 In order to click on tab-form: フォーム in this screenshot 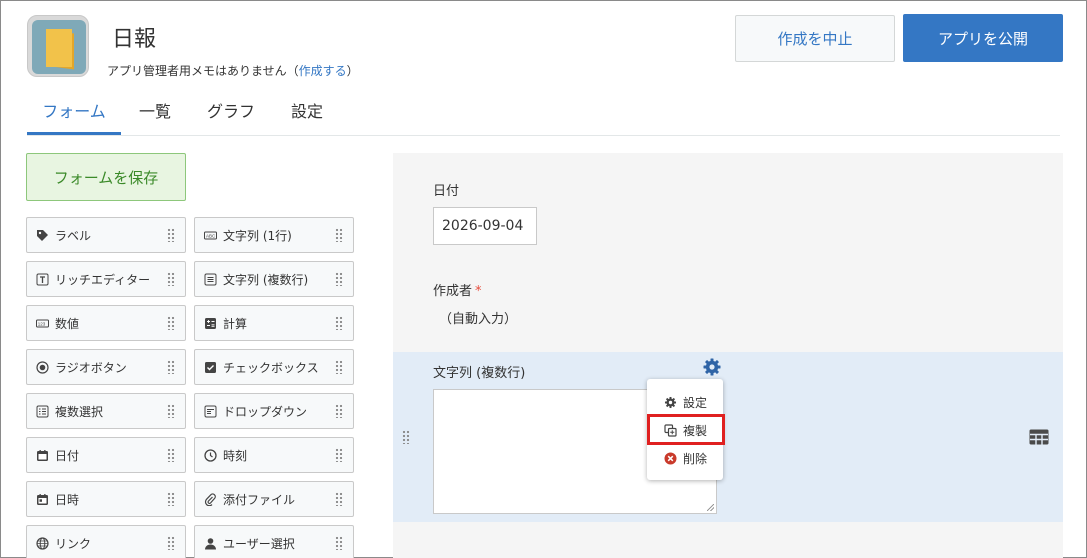, I will do `click(74, 116)`.